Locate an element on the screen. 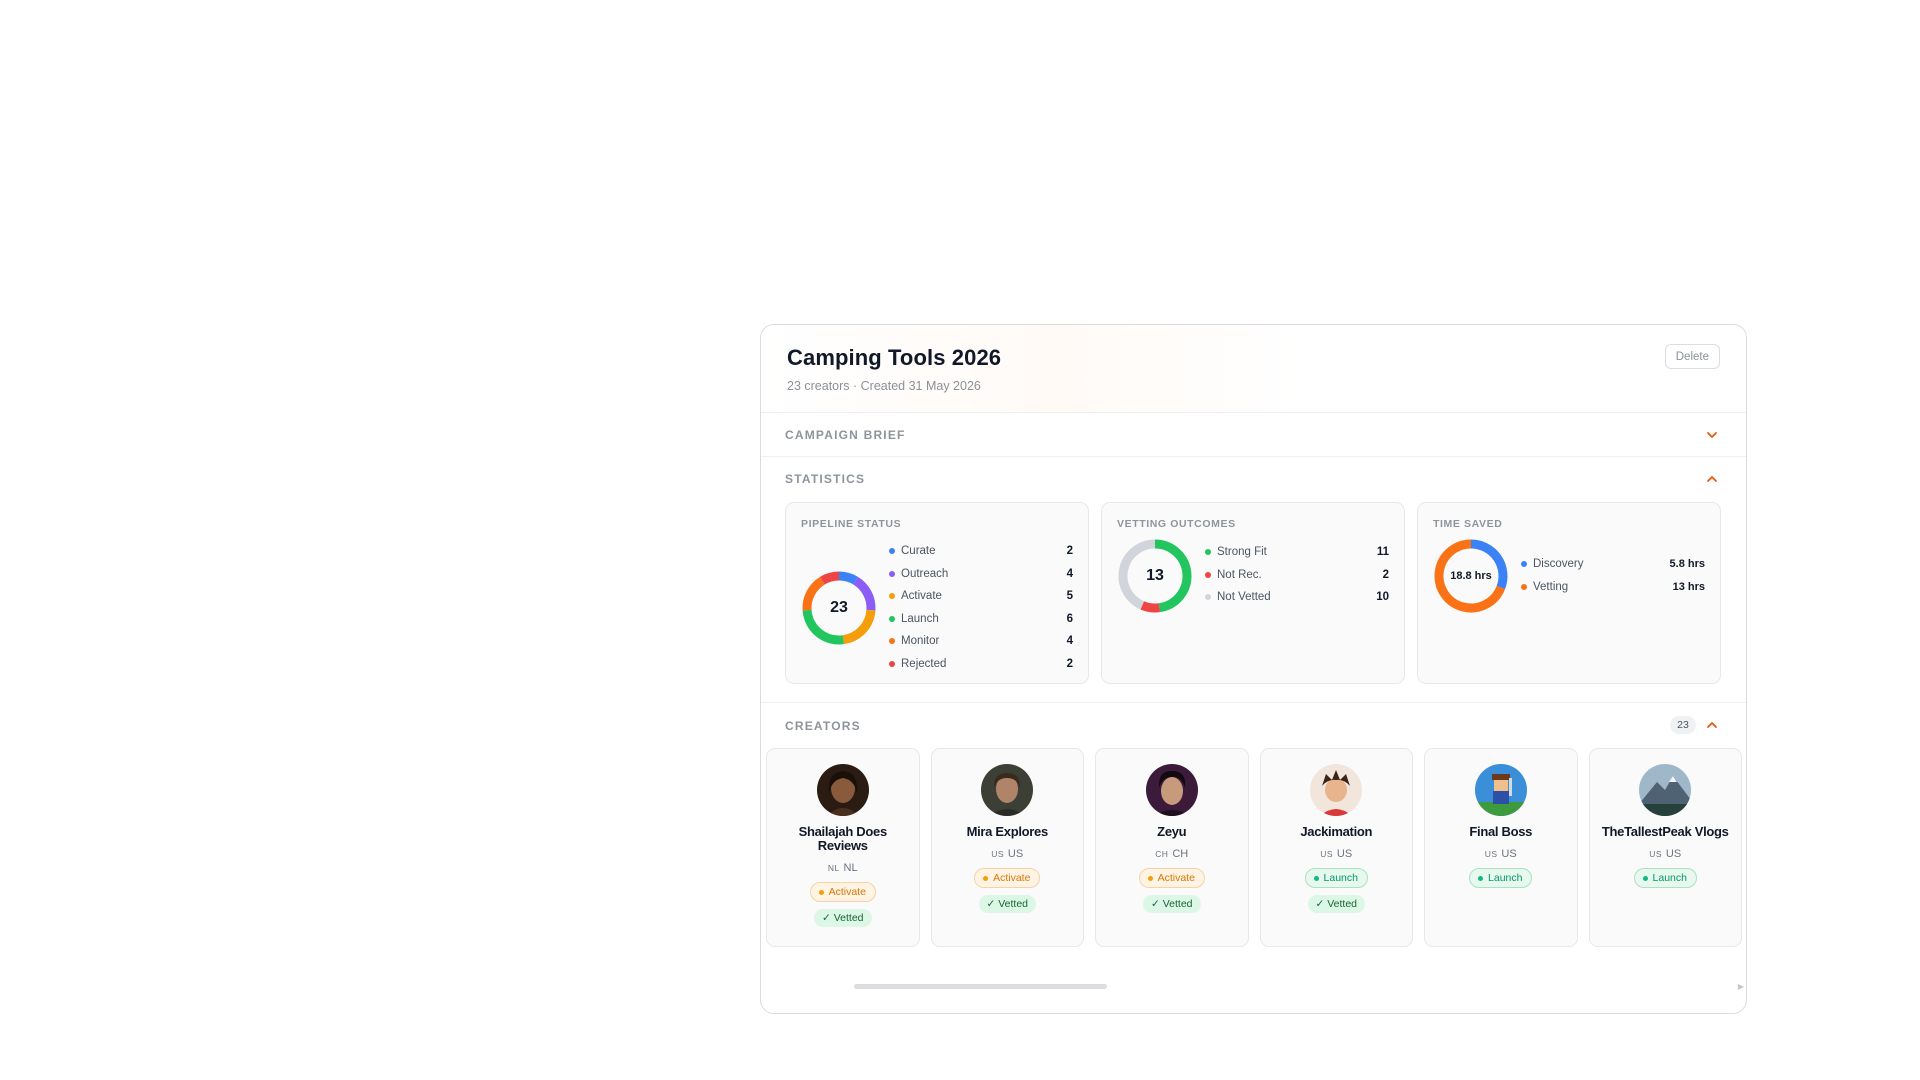 This screenshot has height=1080, width=1920. creator-card: TheTallestPeak Vlogs US US Launch is located at coordinates (1665, 847).